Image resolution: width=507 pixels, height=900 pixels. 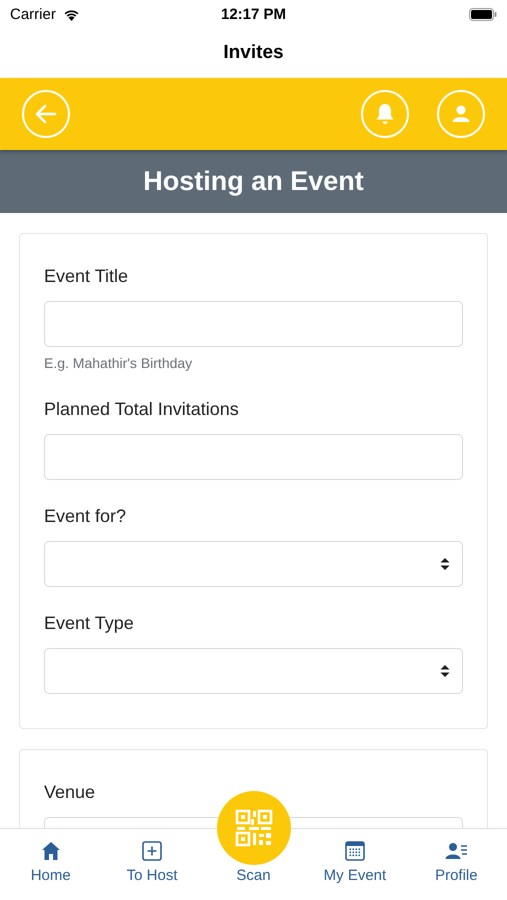 I want to click on field-hint: E.g. Mahathir's Birthday, so click(x=119, y=363).